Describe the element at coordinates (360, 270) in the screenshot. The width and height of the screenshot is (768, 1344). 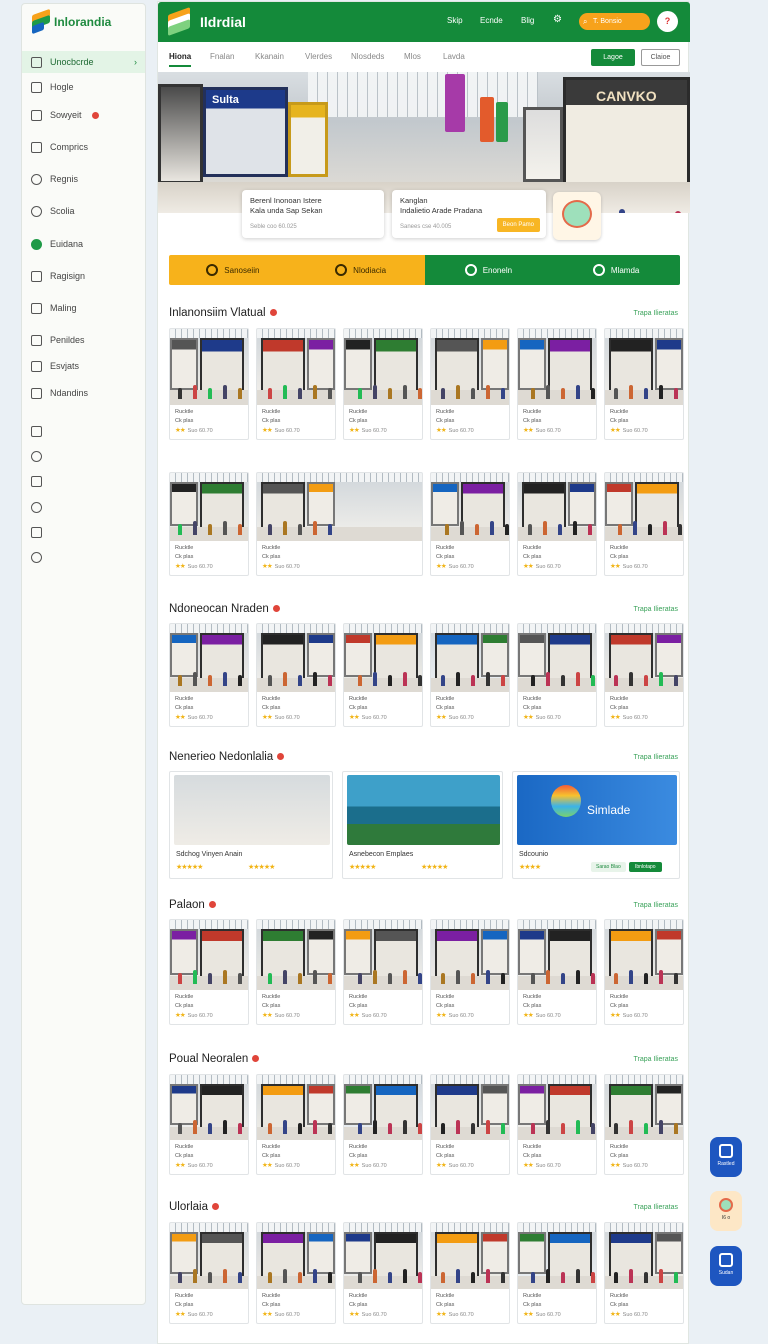
I see `action-nlodiacia-button: Nlodiacia` at that location.